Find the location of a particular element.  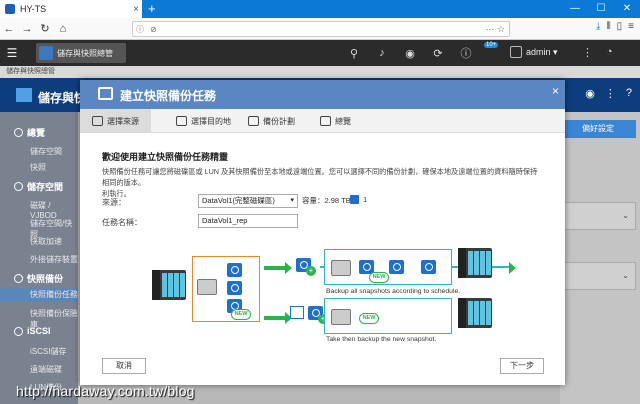

dialog-header: 建立快照備份任務 × is located at coordinates (322, 94).